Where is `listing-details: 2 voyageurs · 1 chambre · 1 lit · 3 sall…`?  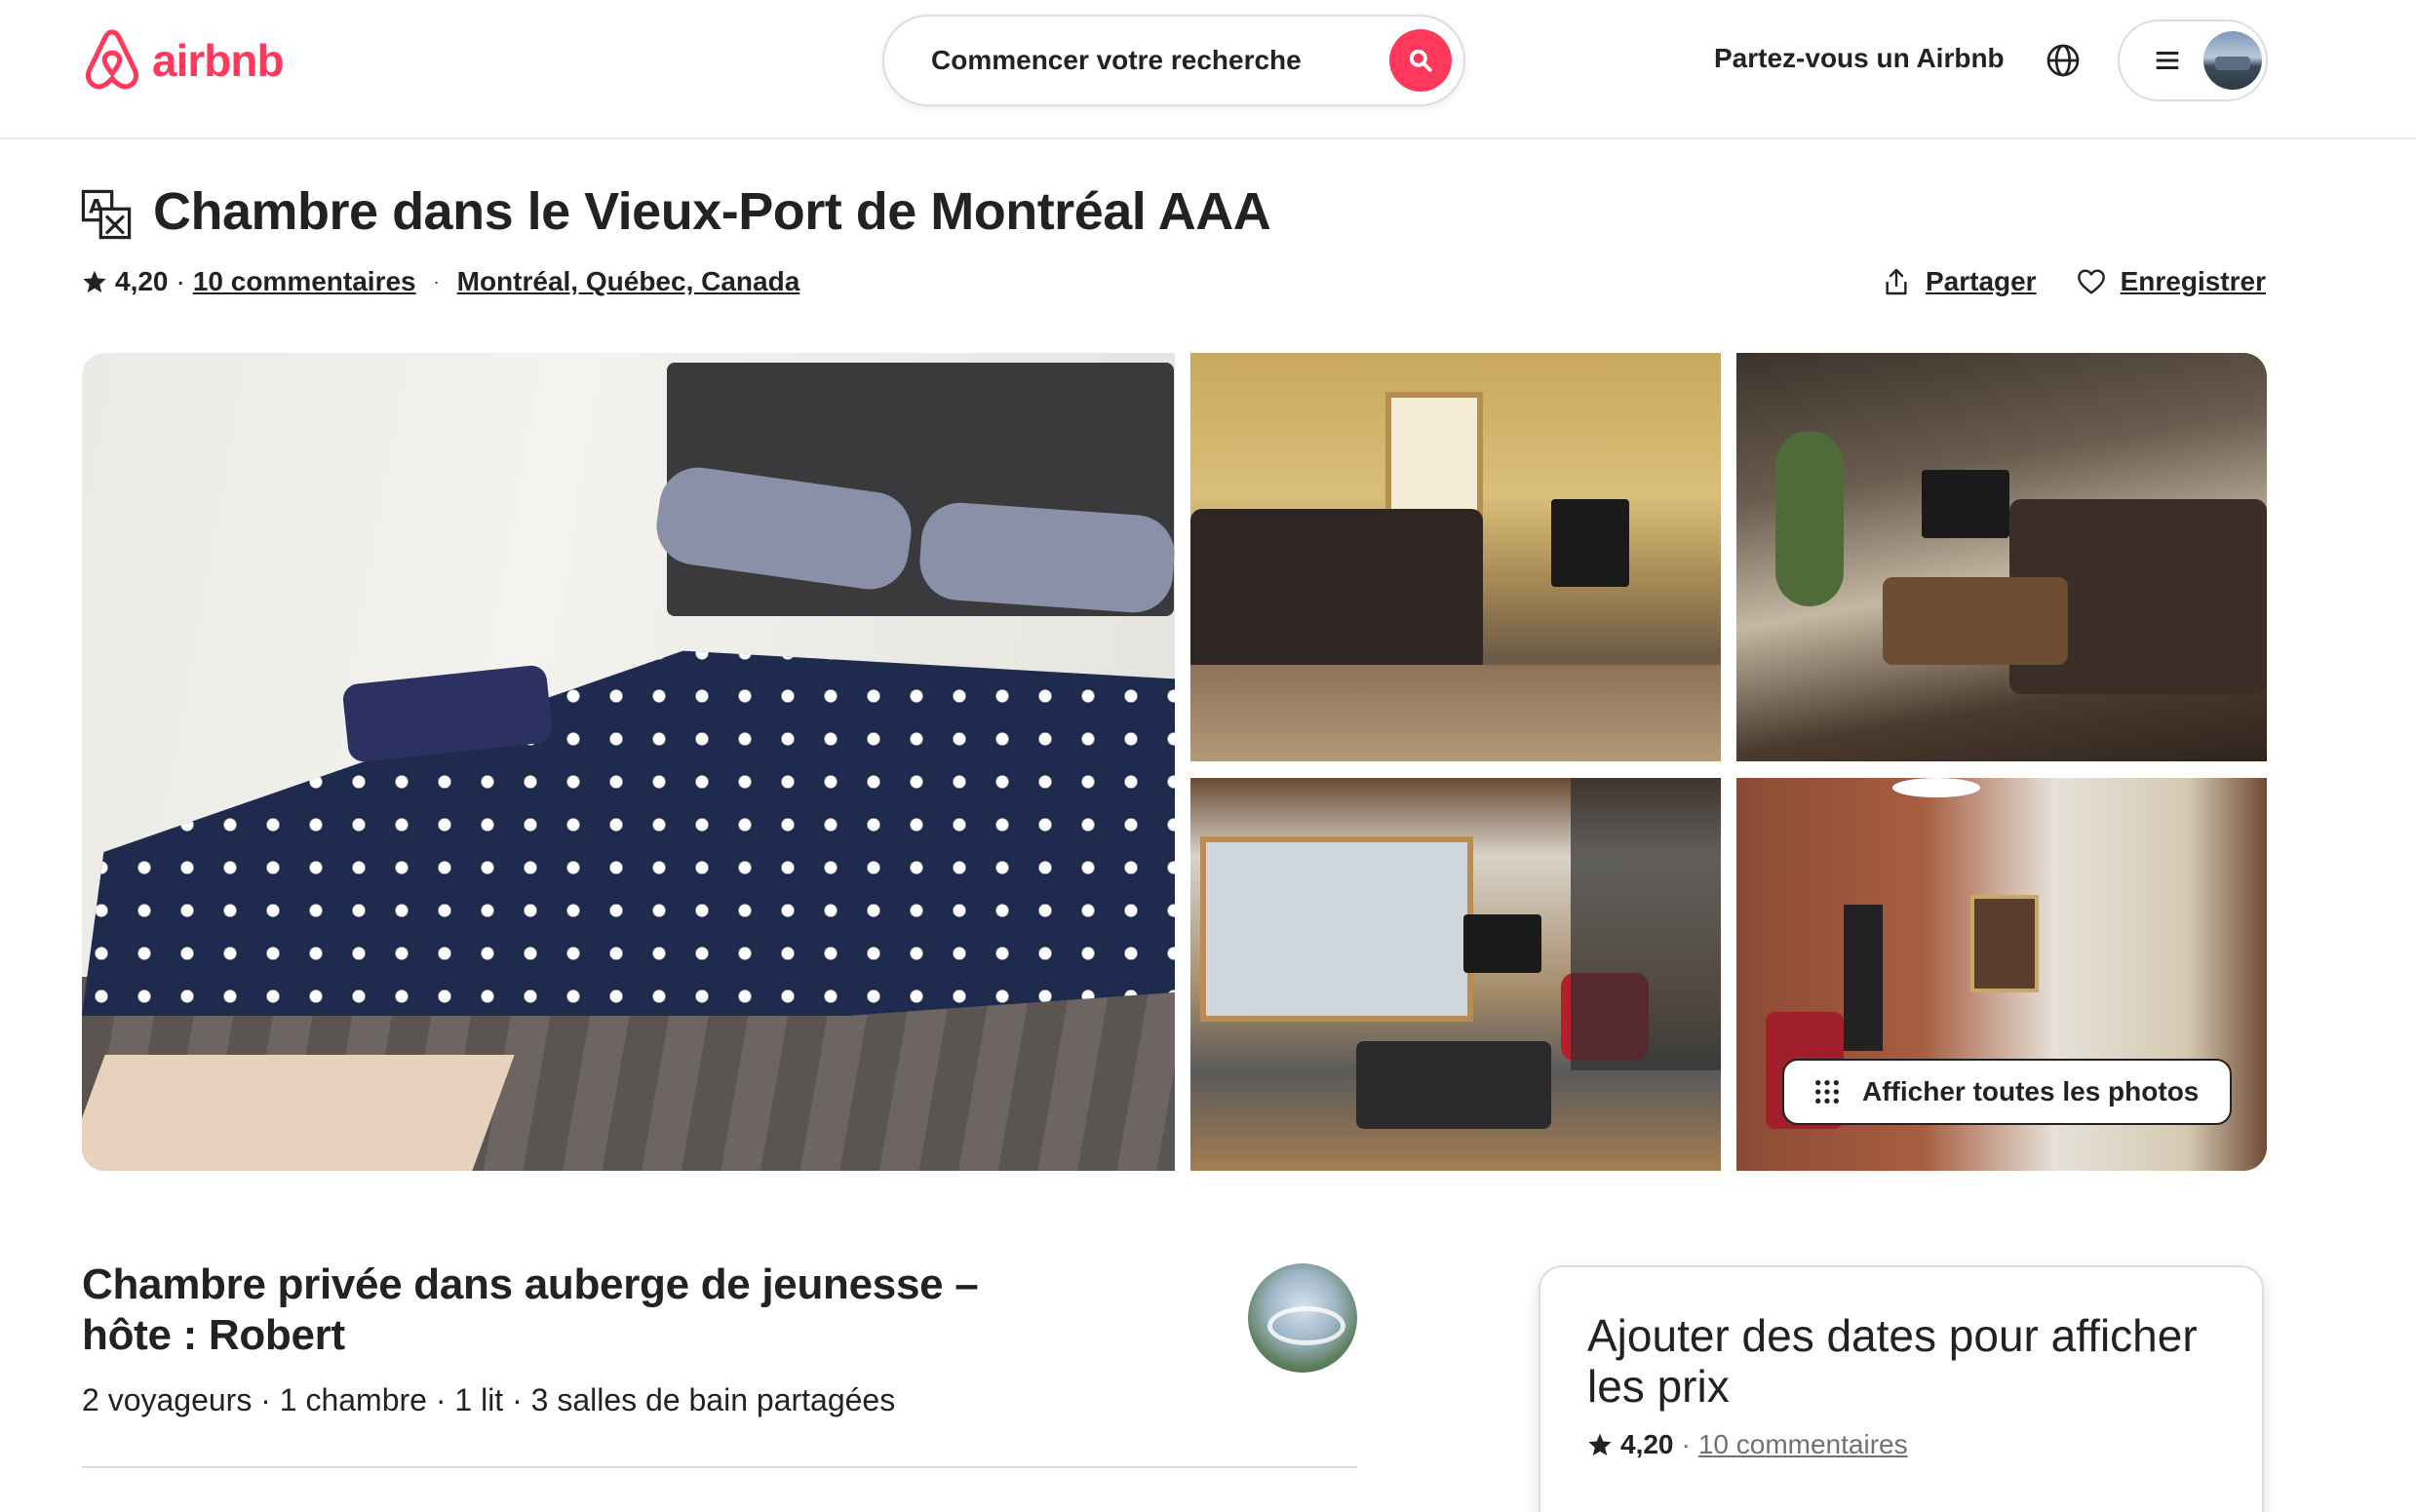 listing-details: 2 voyageurs · 1 chambre · 1 lit · 3 sall… is located at coordinates (489, 1399).